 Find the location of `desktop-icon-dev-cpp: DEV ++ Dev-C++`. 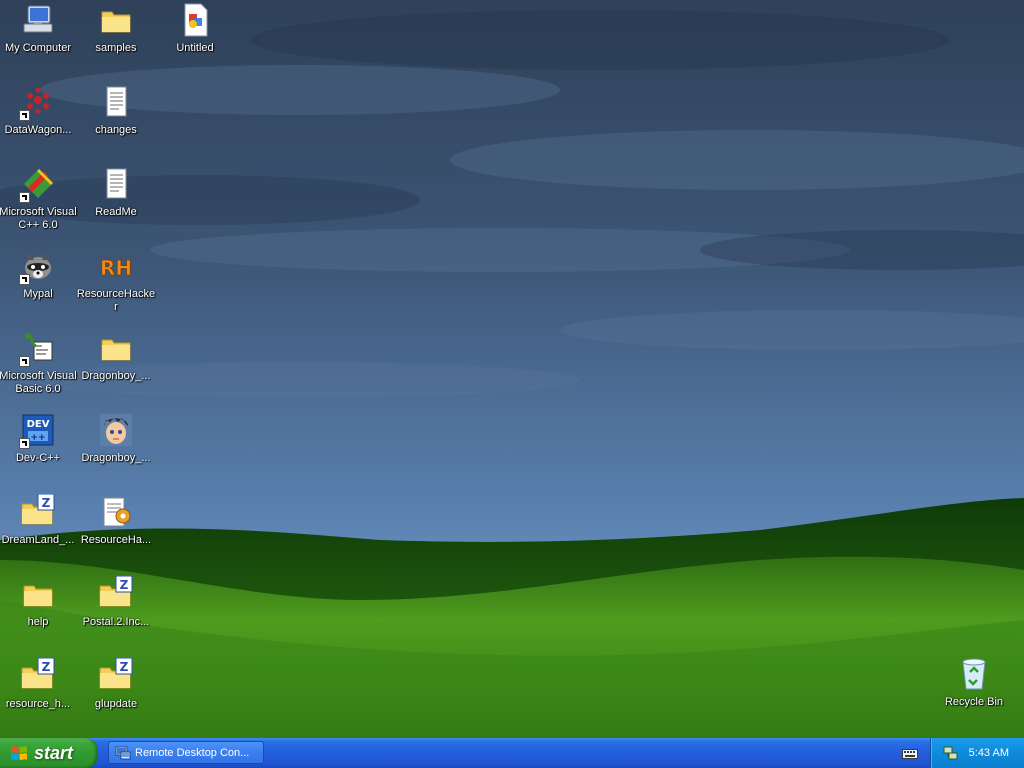

desktop-icon-dev-cpp: DEV ++ Dev-C++ is located at coordinates (39, 438).